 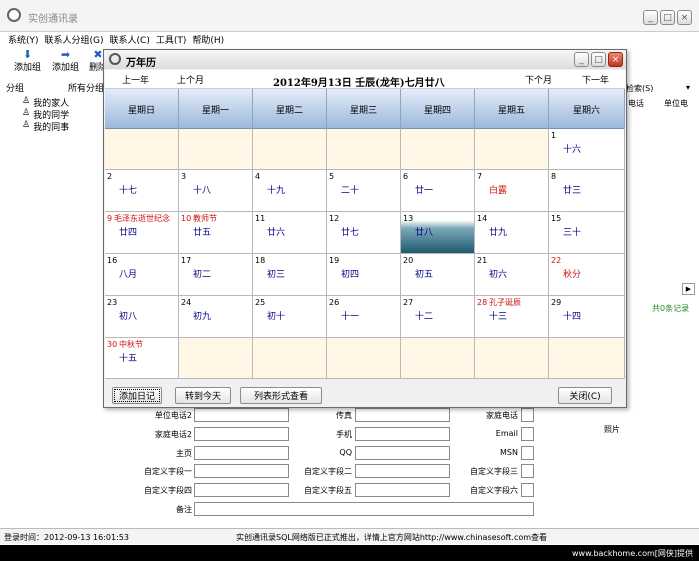 I want to click on field-custom4, so click(x=241, y=490).